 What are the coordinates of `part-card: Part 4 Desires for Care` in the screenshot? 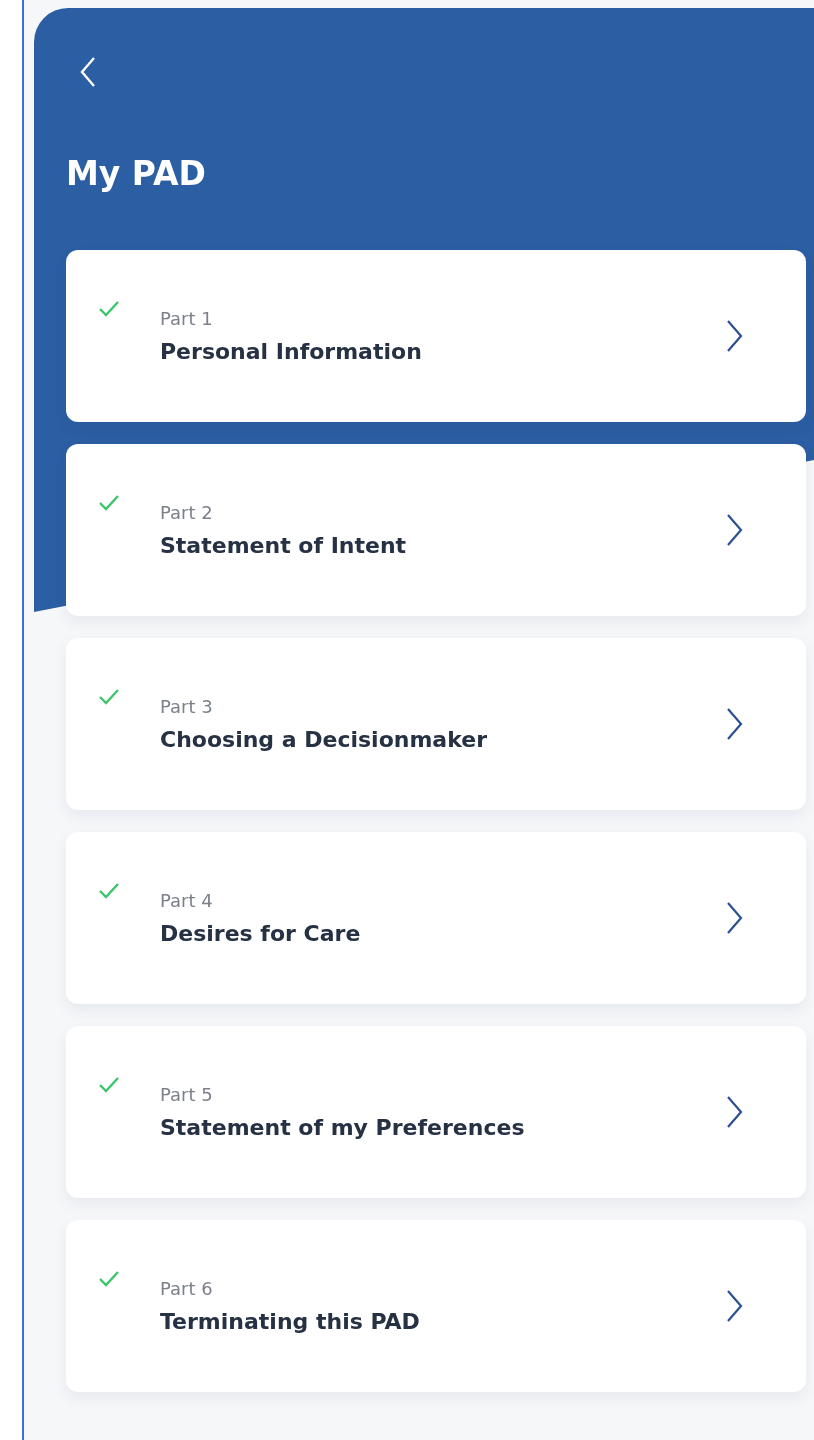 It's located at (436, 918).